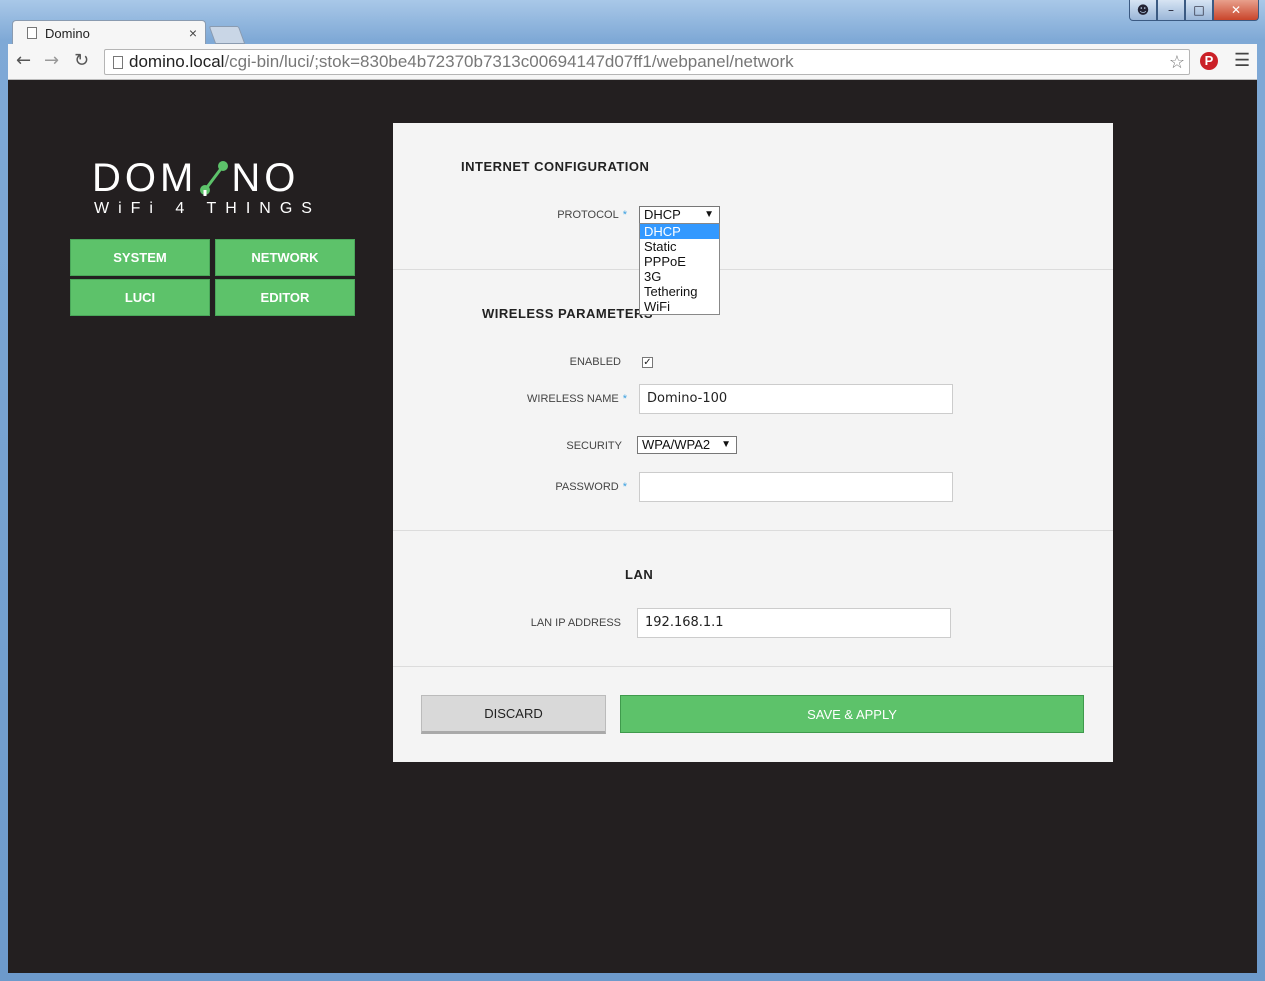 The image size is (1265, 981). Describe the element at coordinates (214, 178) in the screenshot. I see `logo-node-icon` at that location.